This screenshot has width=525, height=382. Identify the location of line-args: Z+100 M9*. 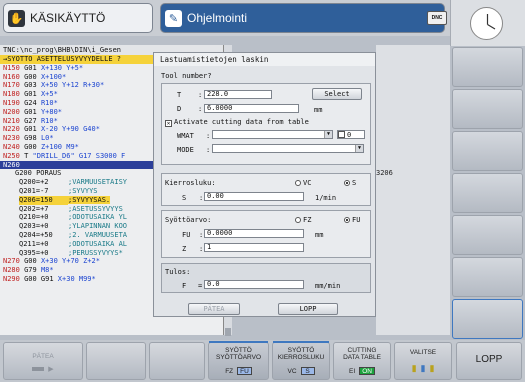
(59, 146).